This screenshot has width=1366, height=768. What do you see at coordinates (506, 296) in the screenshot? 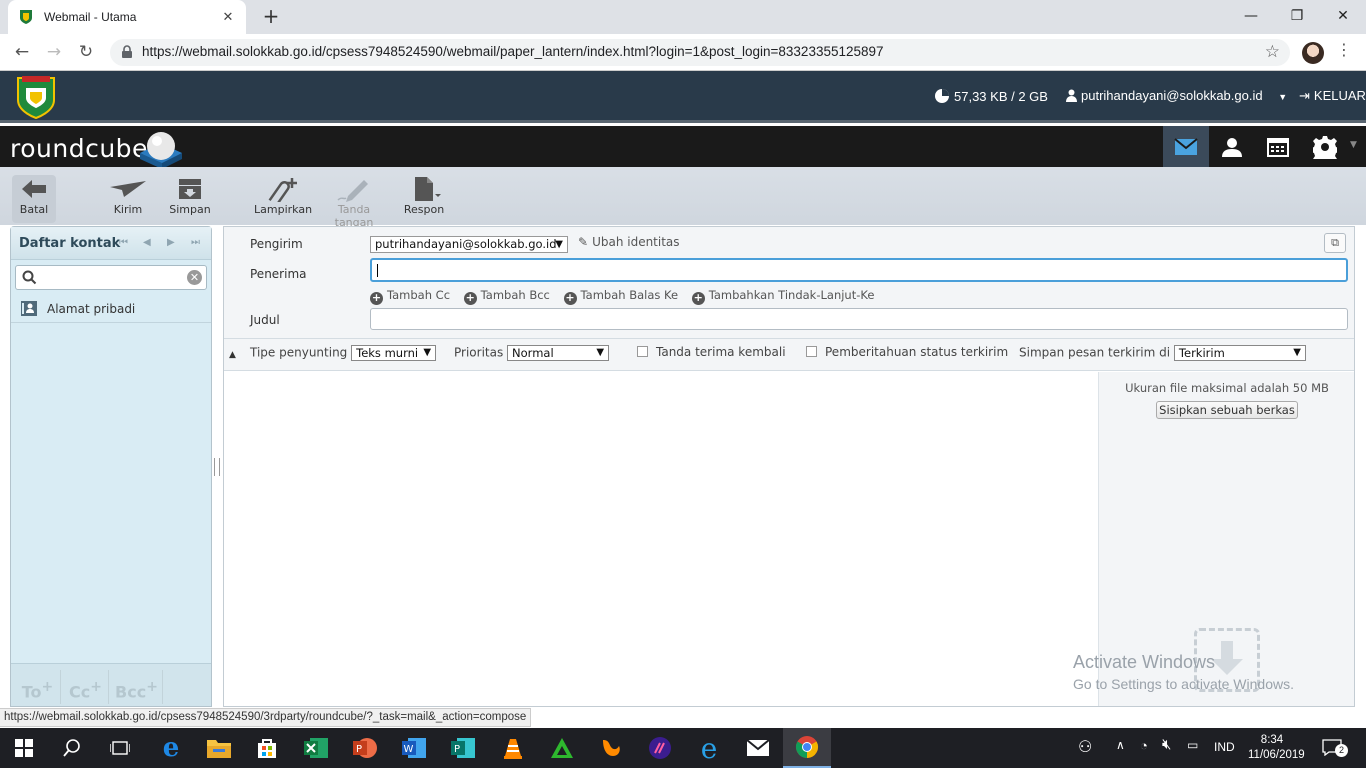
I see `add-bcc-link: + Tambah Bcc` at bounding box center [506, 296].